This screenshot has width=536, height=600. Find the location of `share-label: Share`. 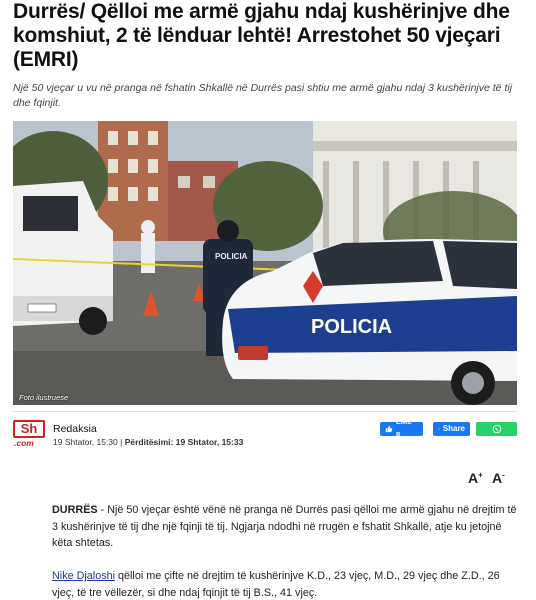

share-label: Share is located at coordinates (453, 428).